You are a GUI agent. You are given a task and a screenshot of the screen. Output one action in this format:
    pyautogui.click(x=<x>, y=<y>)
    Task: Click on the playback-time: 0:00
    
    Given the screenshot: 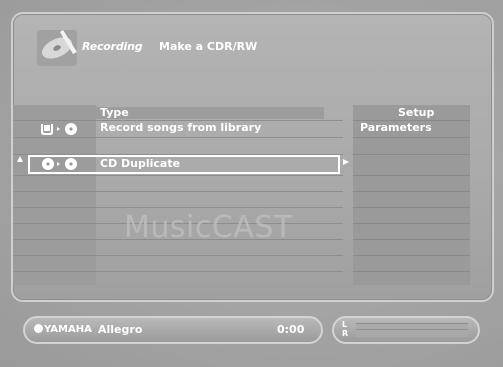 What is the action you would take?
    pyautogui.click(x=291, y=329)
    